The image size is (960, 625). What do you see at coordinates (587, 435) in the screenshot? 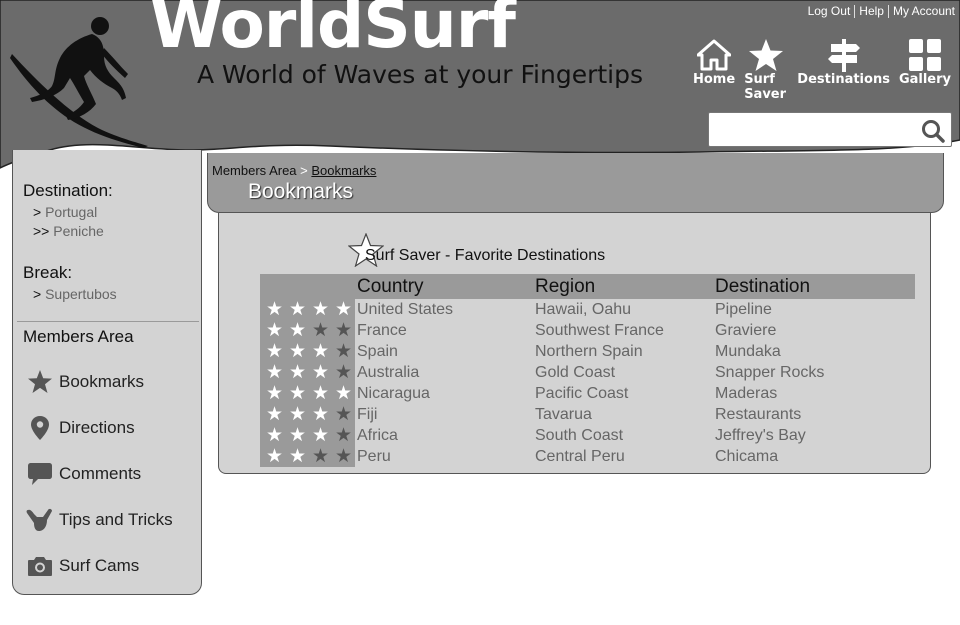
I see `table-row: ★ ★ ★ ★ Africa South Coast Jeffrey's Bay` at bounding box center [587, 435].